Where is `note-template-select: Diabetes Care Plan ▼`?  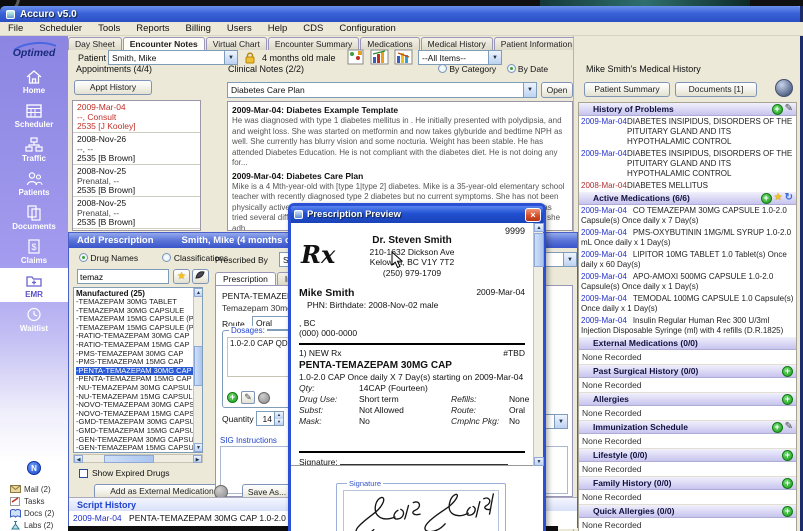
note-template-select: Diabetes Care Plan ▼ is located at coordinates (382, 90).